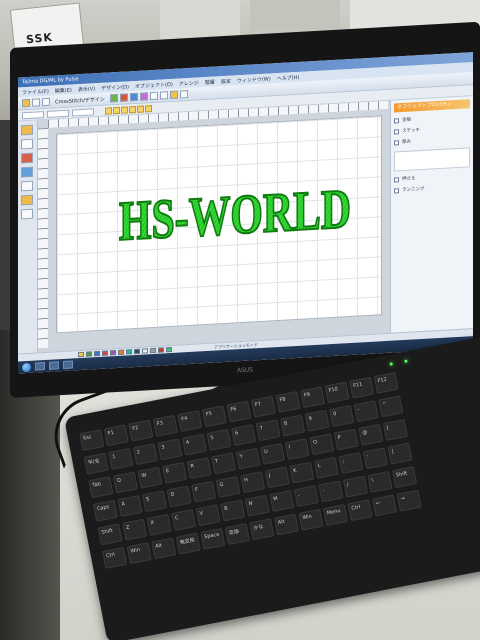 This screenshot has width=480, height=640. What do you see at coordinates (101, 487) in the screenshot?
I see `keyboard-key: Tab` at bounding box center [101, 487].